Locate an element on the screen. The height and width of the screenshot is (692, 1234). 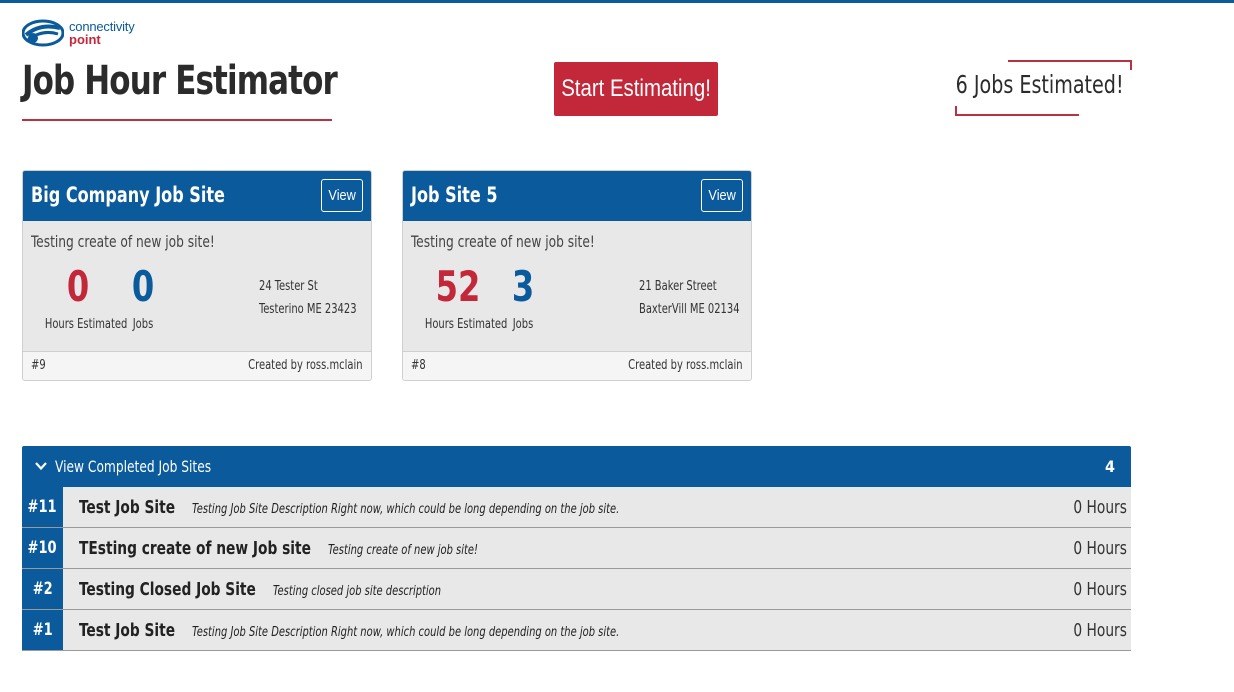
jobs-value: 3 is located at coordinates (523, 286).